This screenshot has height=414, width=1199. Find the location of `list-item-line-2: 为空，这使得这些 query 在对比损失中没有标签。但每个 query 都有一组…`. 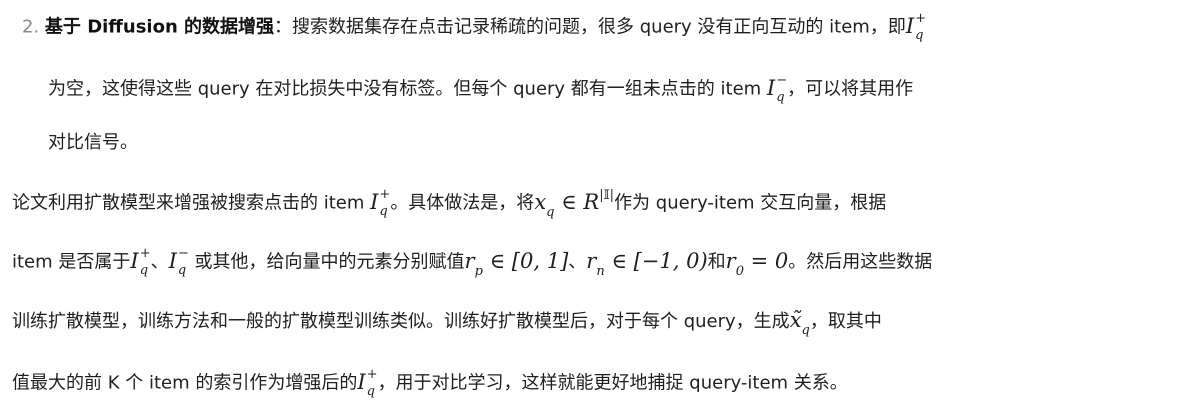

list-item-line-2: 为空，这使得这些 query 在对比损失中没有标签。但每个 query 都有一组… is located at coordinates (481, 89).